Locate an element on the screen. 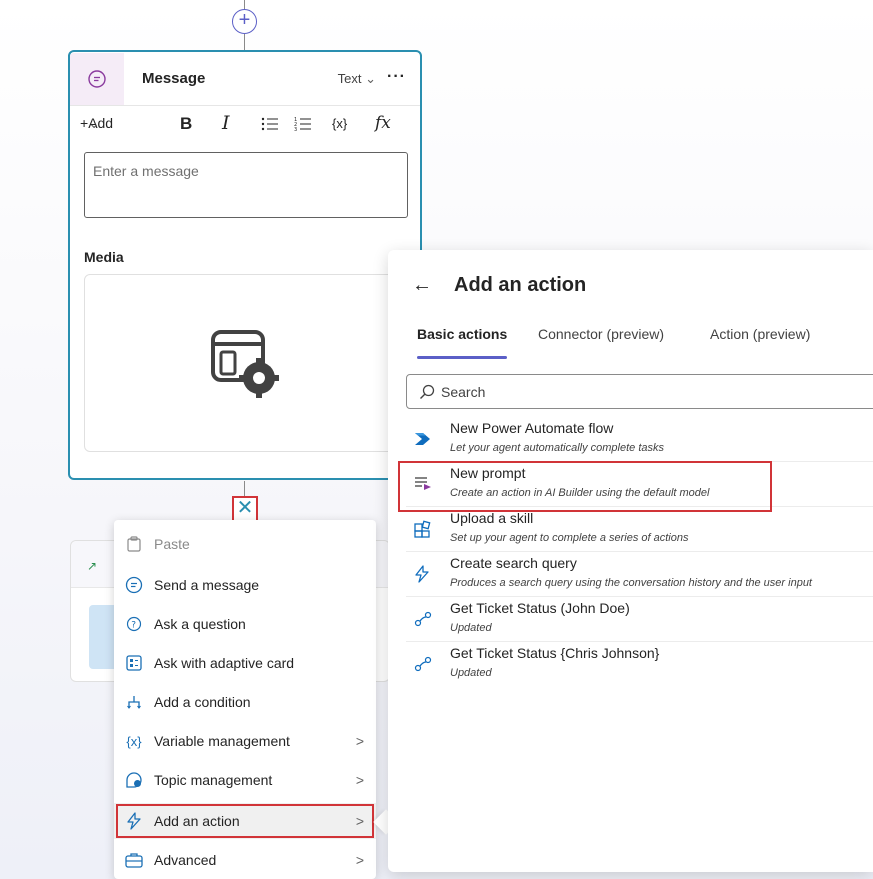 This screenshot has width=873, height=879. power-automate-icon is located at coordinates (423, 439).